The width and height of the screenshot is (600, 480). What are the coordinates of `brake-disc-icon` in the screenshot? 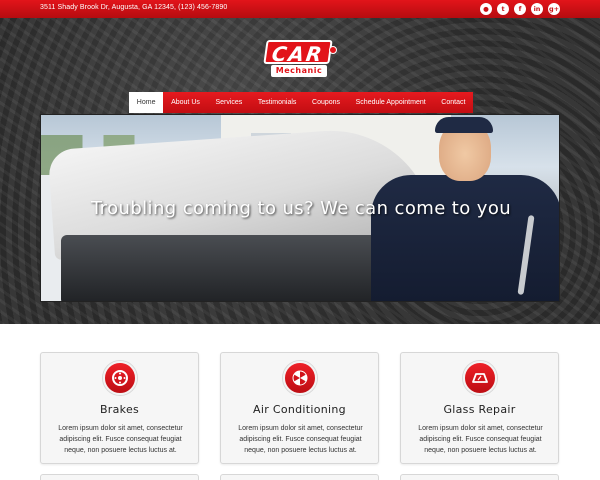 It's located at (120, 378).